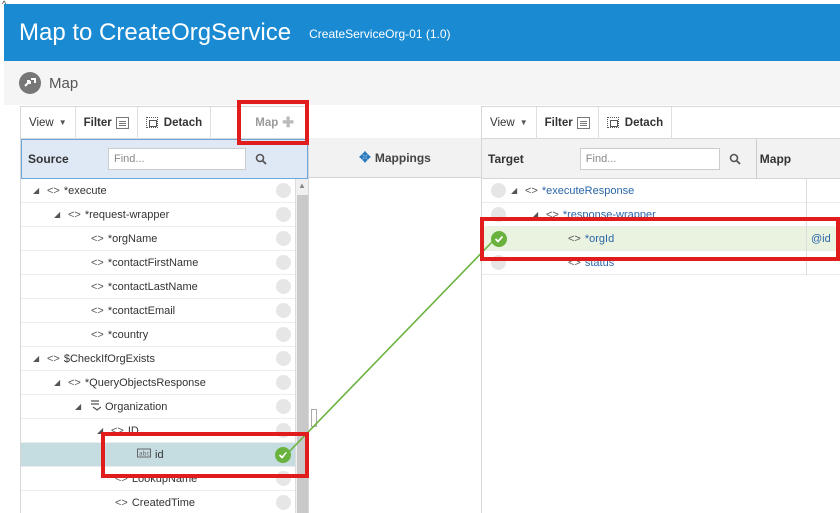 The width and height of the screenshot is (840, 513). I want to click on source-view-menu: View ▼, so click(48, 122).